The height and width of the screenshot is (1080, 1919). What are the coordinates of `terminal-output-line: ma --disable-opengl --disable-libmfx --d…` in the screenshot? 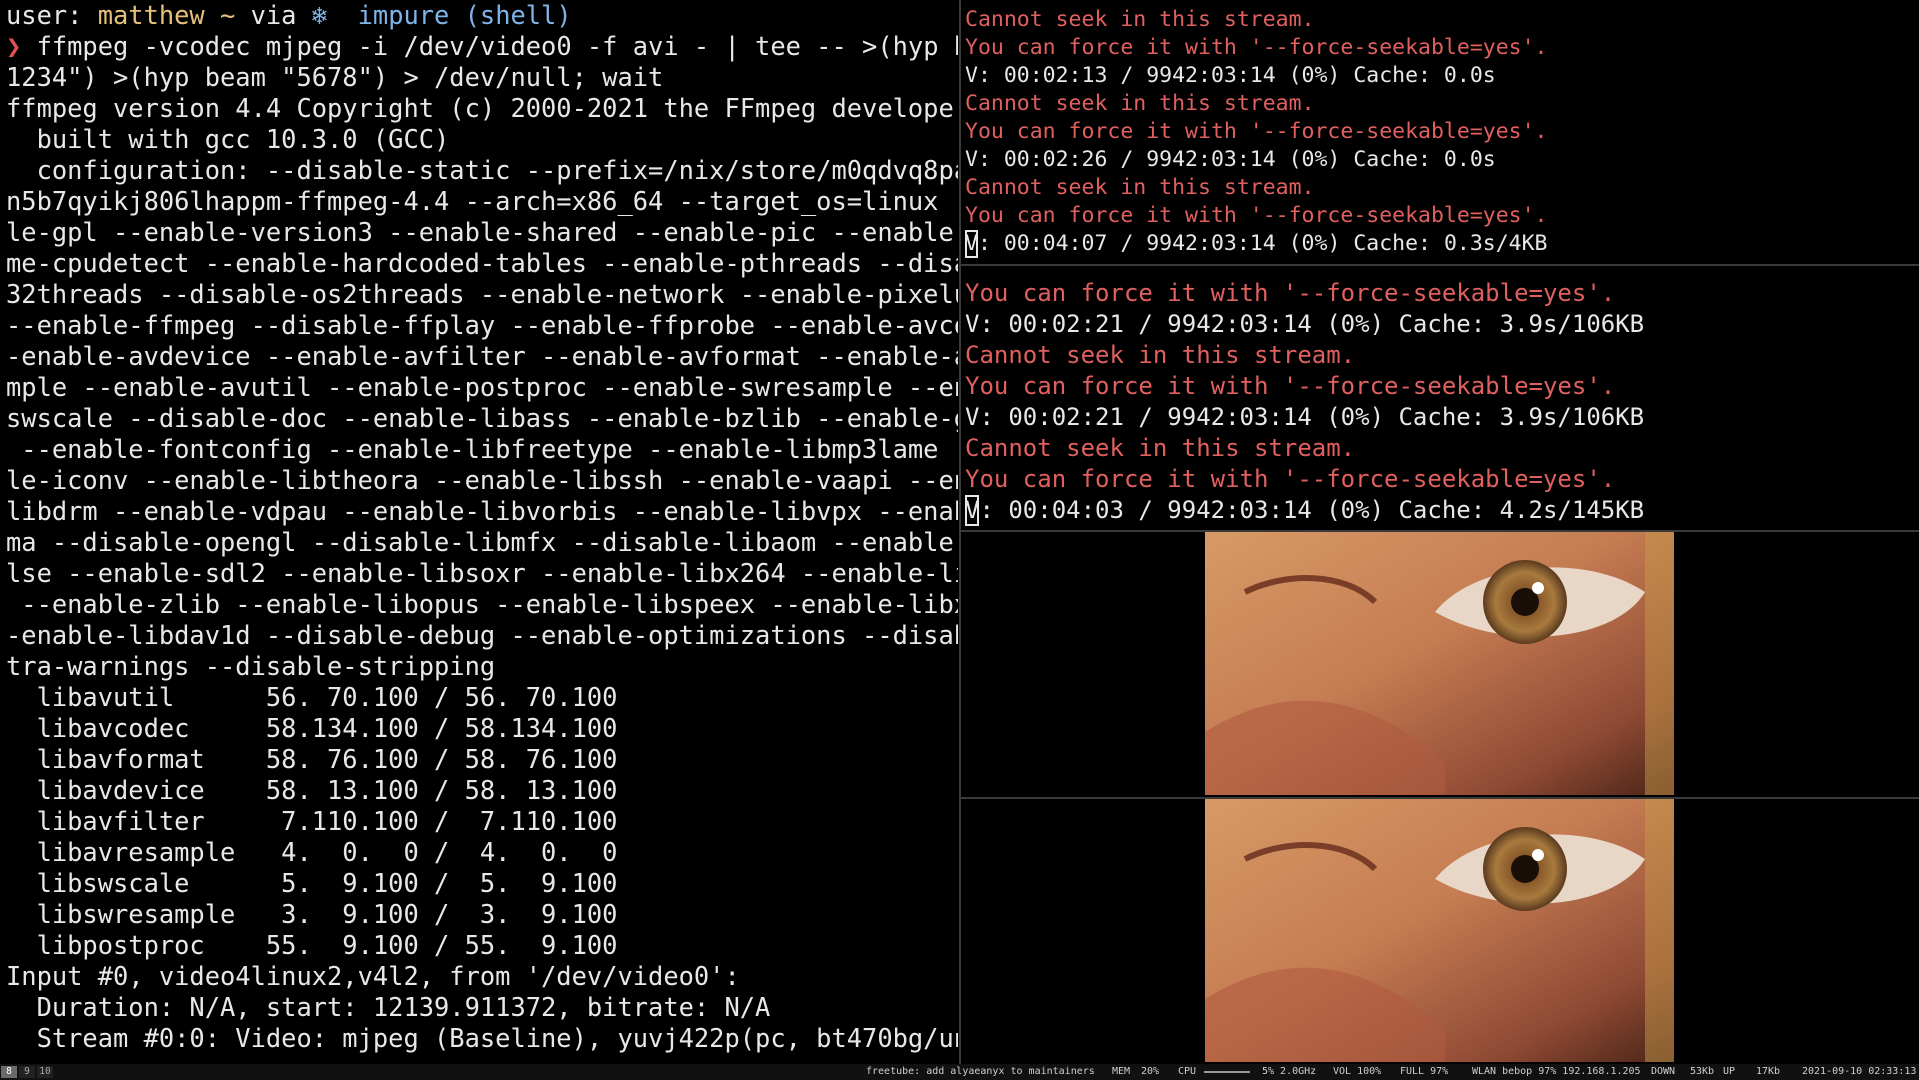 It's located at (482, 542).